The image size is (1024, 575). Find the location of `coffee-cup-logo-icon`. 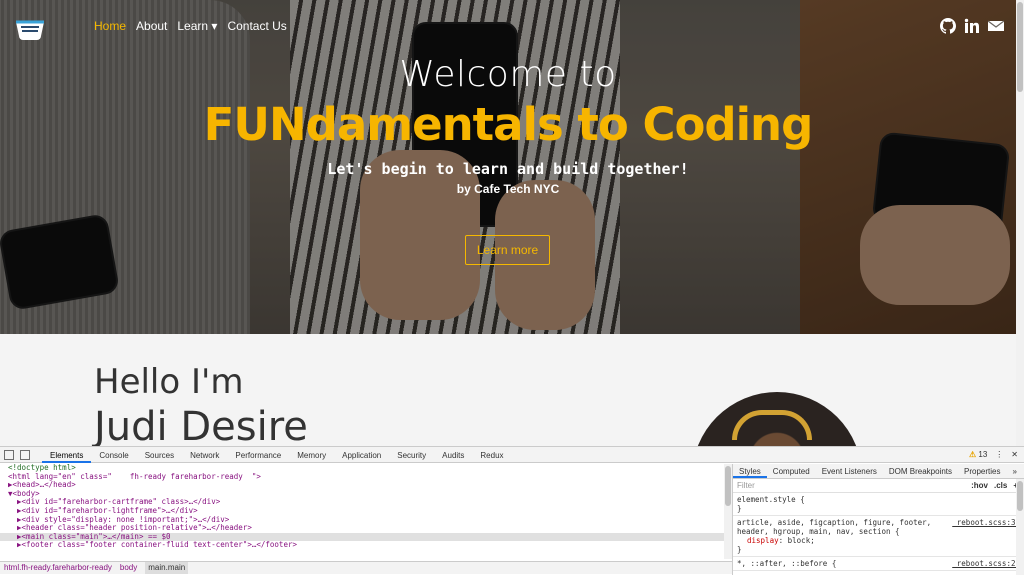

coffee-cup-logo-icon is located at coordinates (30, 31).